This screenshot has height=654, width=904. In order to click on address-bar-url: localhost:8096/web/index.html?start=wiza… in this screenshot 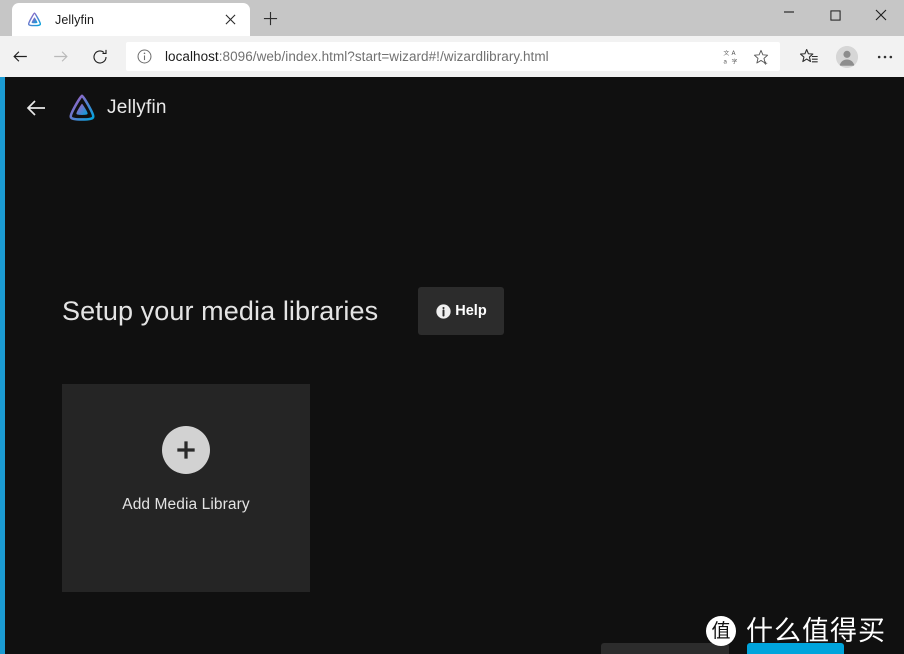, I will do `click(440, 56)`.